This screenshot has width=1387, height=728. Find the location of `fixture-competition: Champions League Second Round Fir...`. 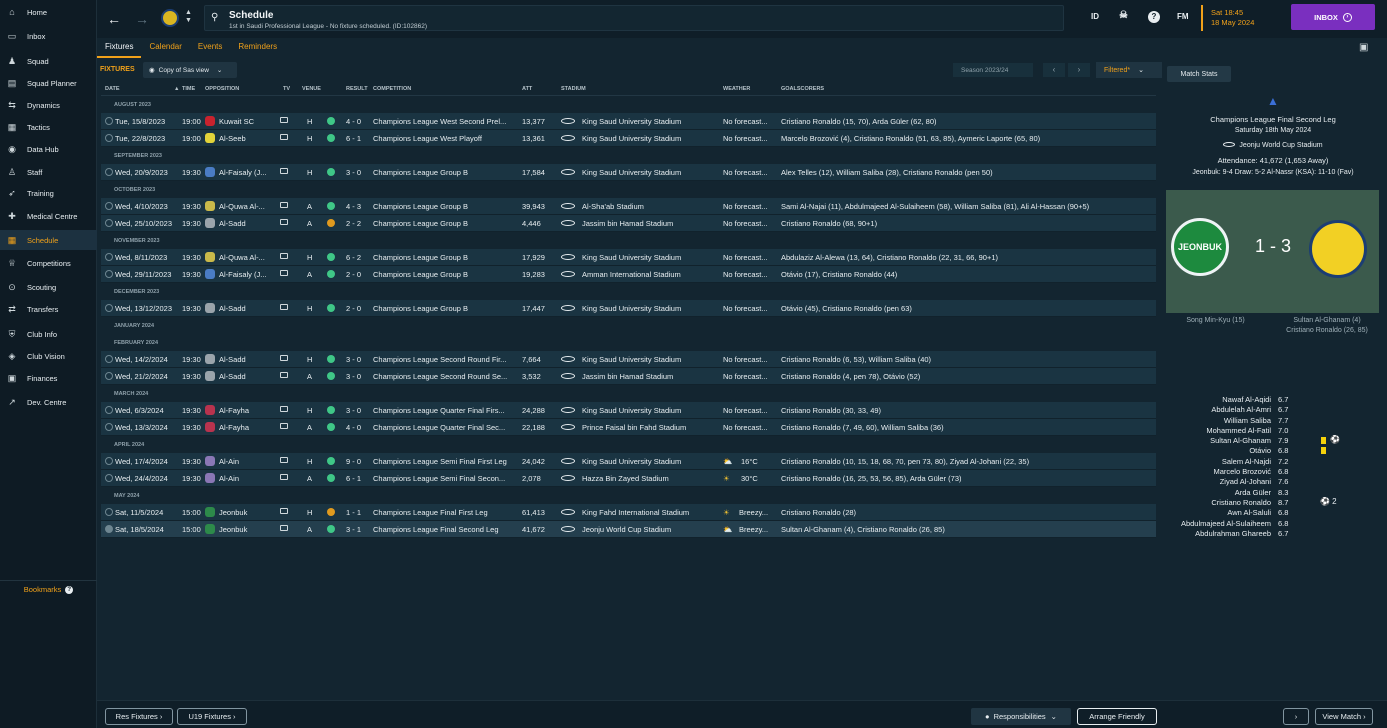

fixture-competition: Champions League Second Round Fir... is located at coordinates (446, 359).